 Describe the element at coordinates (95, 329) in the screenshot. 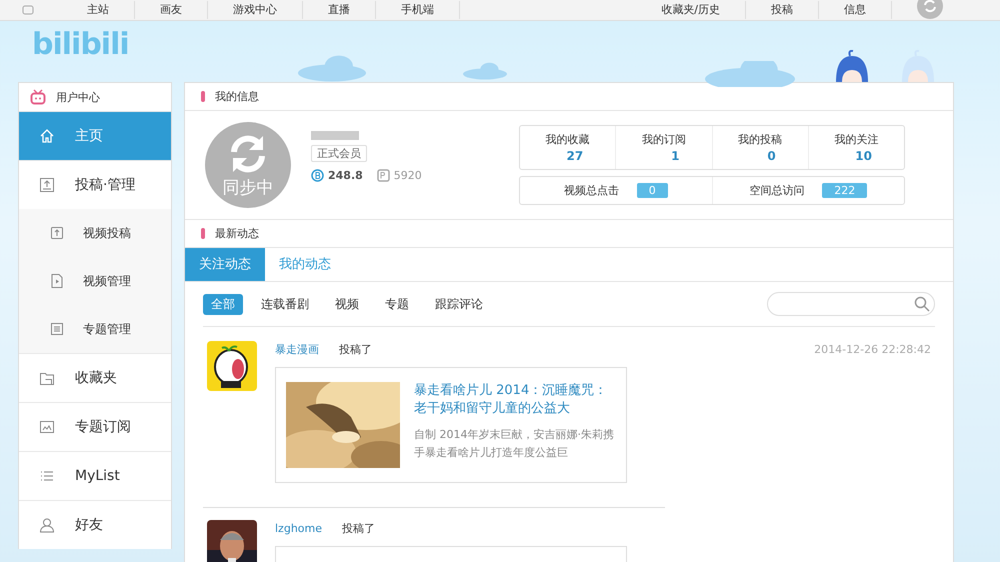

I see `sidebar-item: 专题管理` at that location.